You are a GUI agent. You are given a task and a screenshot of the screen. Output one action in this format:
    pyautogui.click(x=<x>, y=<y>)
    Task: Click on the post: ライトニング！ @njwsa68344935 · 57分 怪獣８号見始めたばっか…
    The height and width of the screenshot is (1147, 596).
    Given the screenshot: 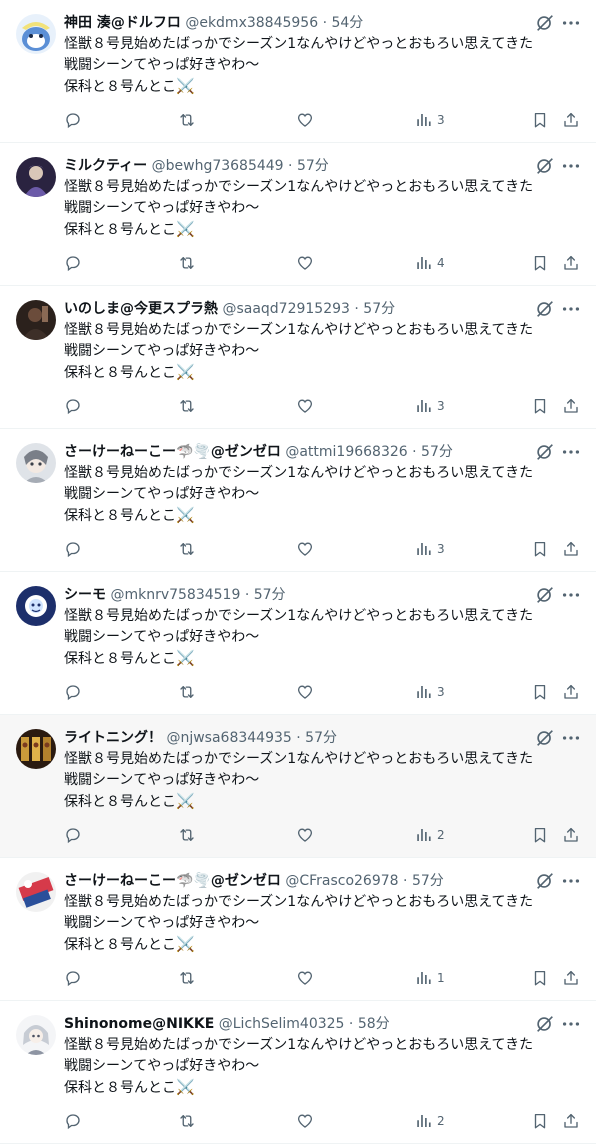 What is the action you would take?
    pyautogui.click(x=298, y=786)
    